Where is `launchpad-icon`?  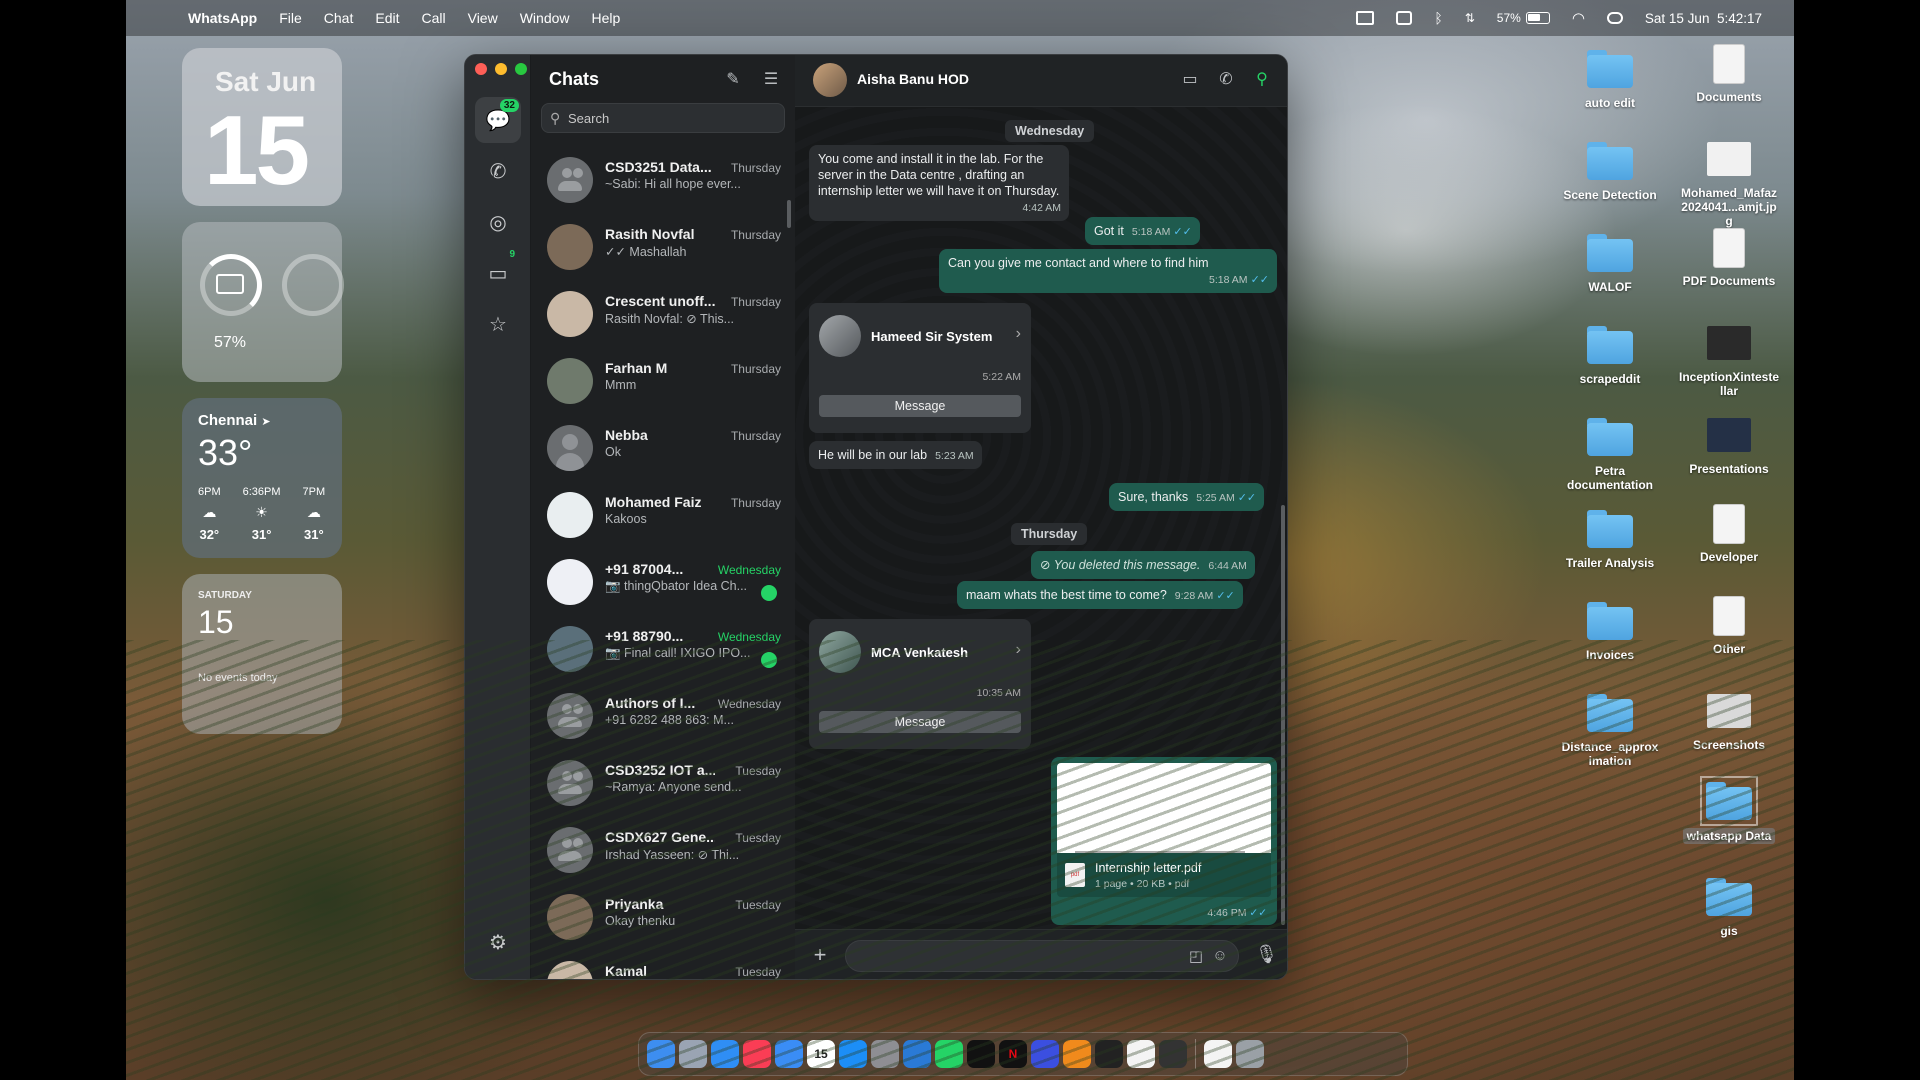
launchpad-icon is located at coordinates (693, 1054).